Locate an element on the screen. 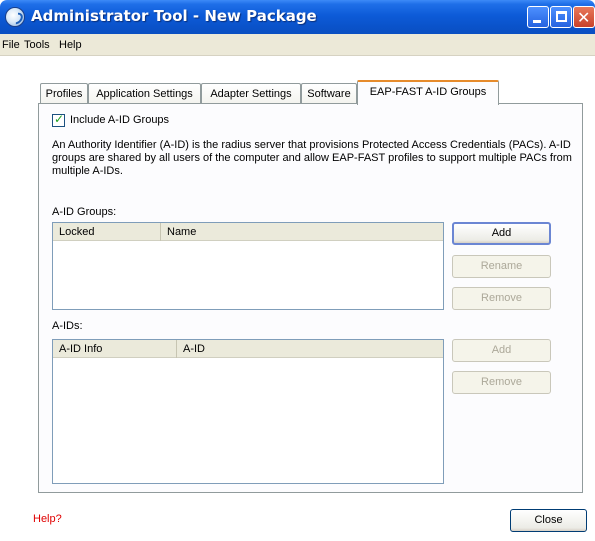 Image resolution: width=595 pixels, height=541 pixels. aid-groups-list: Locked Name is located at coordinates (248, 266).